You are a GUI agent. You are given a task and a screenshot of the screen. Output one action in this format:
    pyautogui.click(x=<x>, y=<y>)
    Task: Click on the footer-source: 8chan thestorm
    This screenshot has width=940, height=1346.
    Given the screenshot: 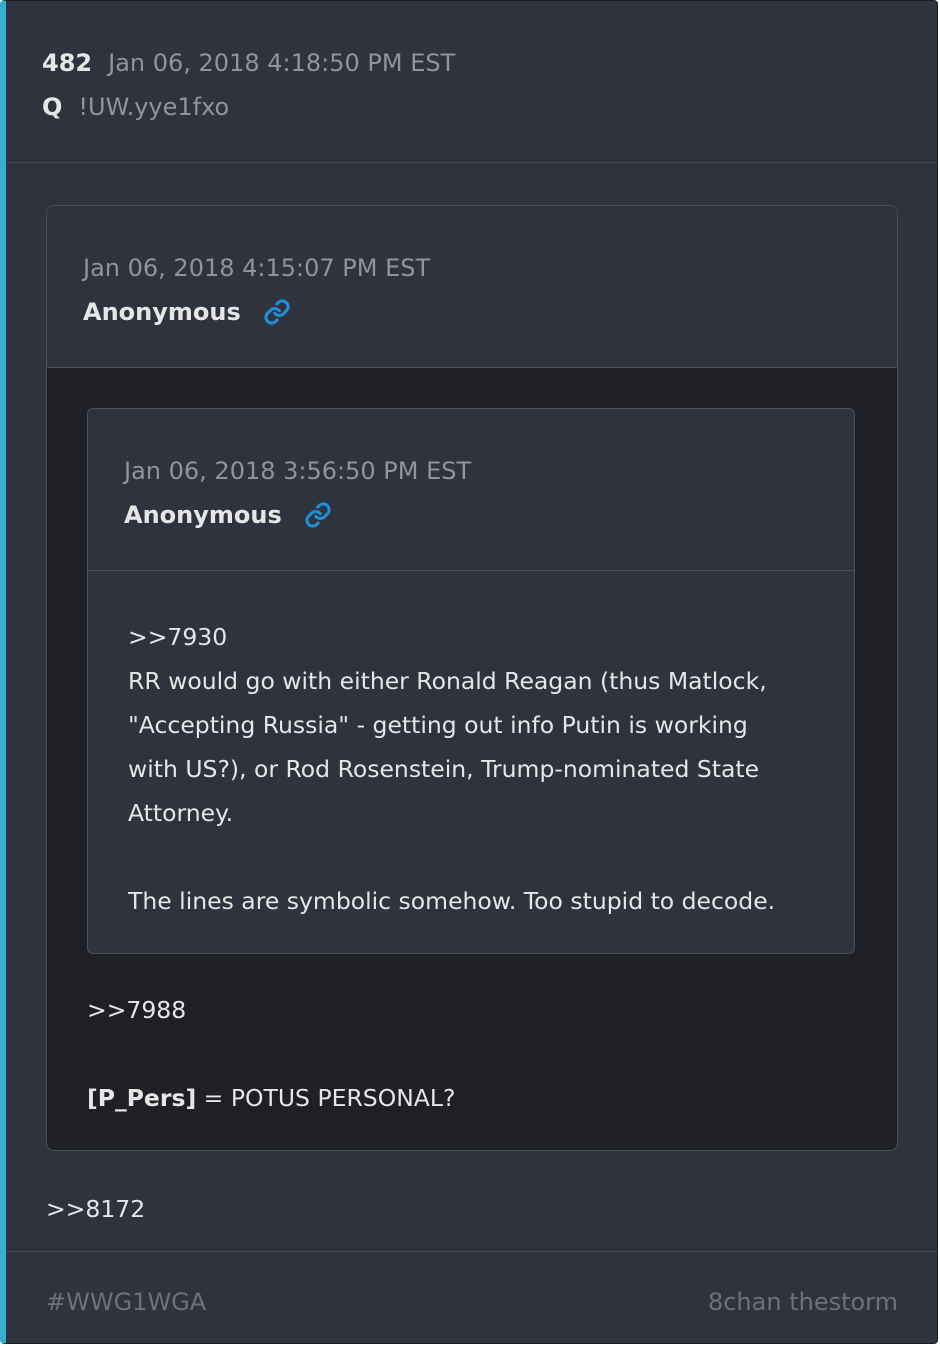 What is the action you would take?
    pyautogui.click(x=802, y=1302)
    